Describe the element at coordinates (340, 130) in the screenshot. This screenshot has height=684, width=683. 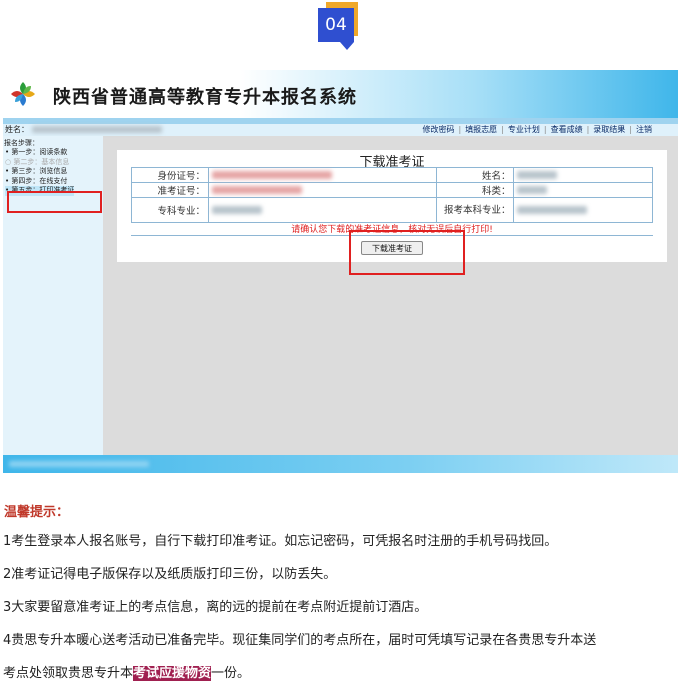
I see `top-nav: 姓名： 修改密码 | 填报志愿 | 专业计划 | 查看成绩 | 录取结果 | 注销` at that location.